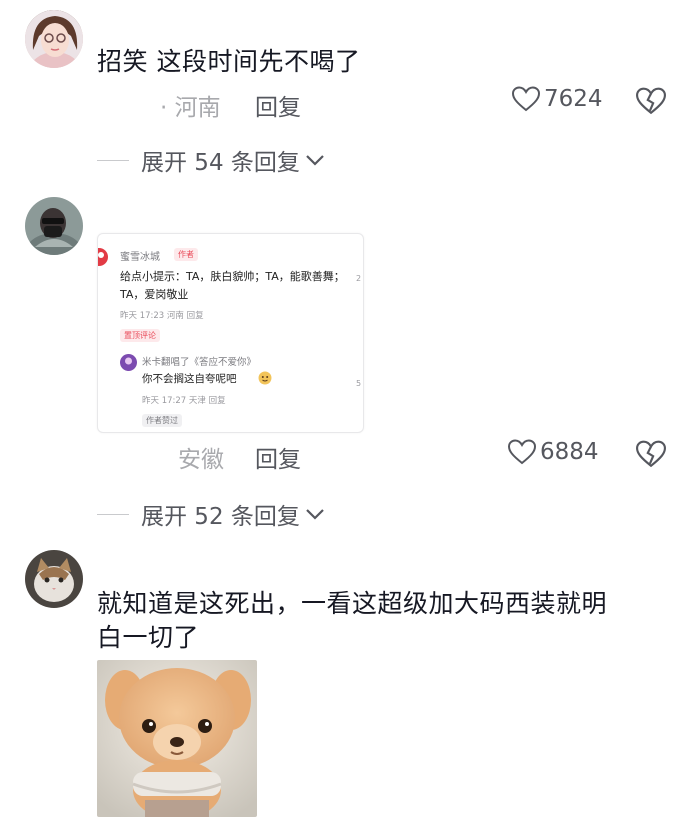 This screenshot has height=817, width=690. I want to click on brand-logo-icon, so click(103, 257).